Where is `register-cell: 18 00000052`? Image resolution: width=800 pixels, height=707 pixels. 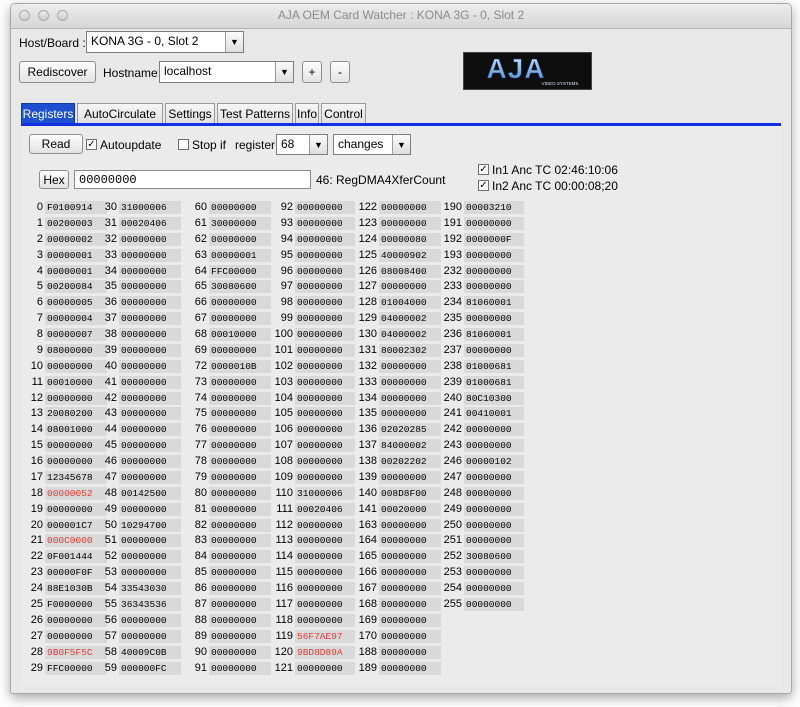 register-cell: 18 00000052 is located at coordinates (69, 493).